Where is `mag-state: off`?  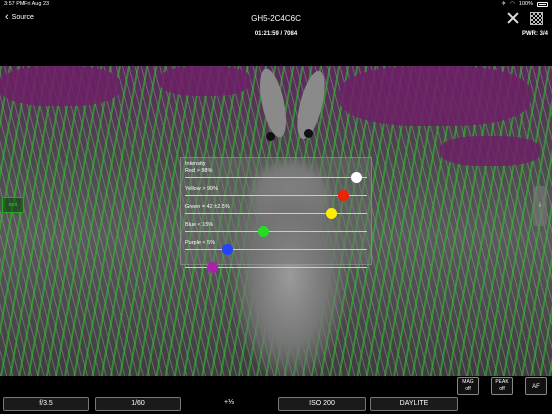
mag-state: off is located at coordinates (468, 389).